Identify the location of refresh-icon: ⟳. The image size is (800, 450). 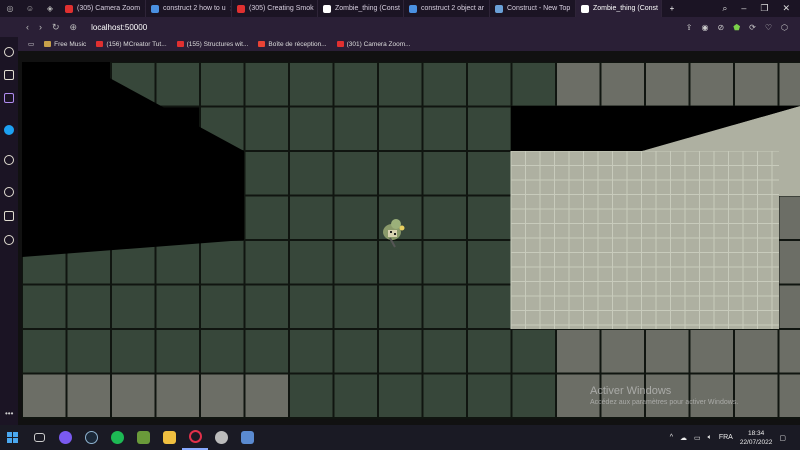
(752, 27).